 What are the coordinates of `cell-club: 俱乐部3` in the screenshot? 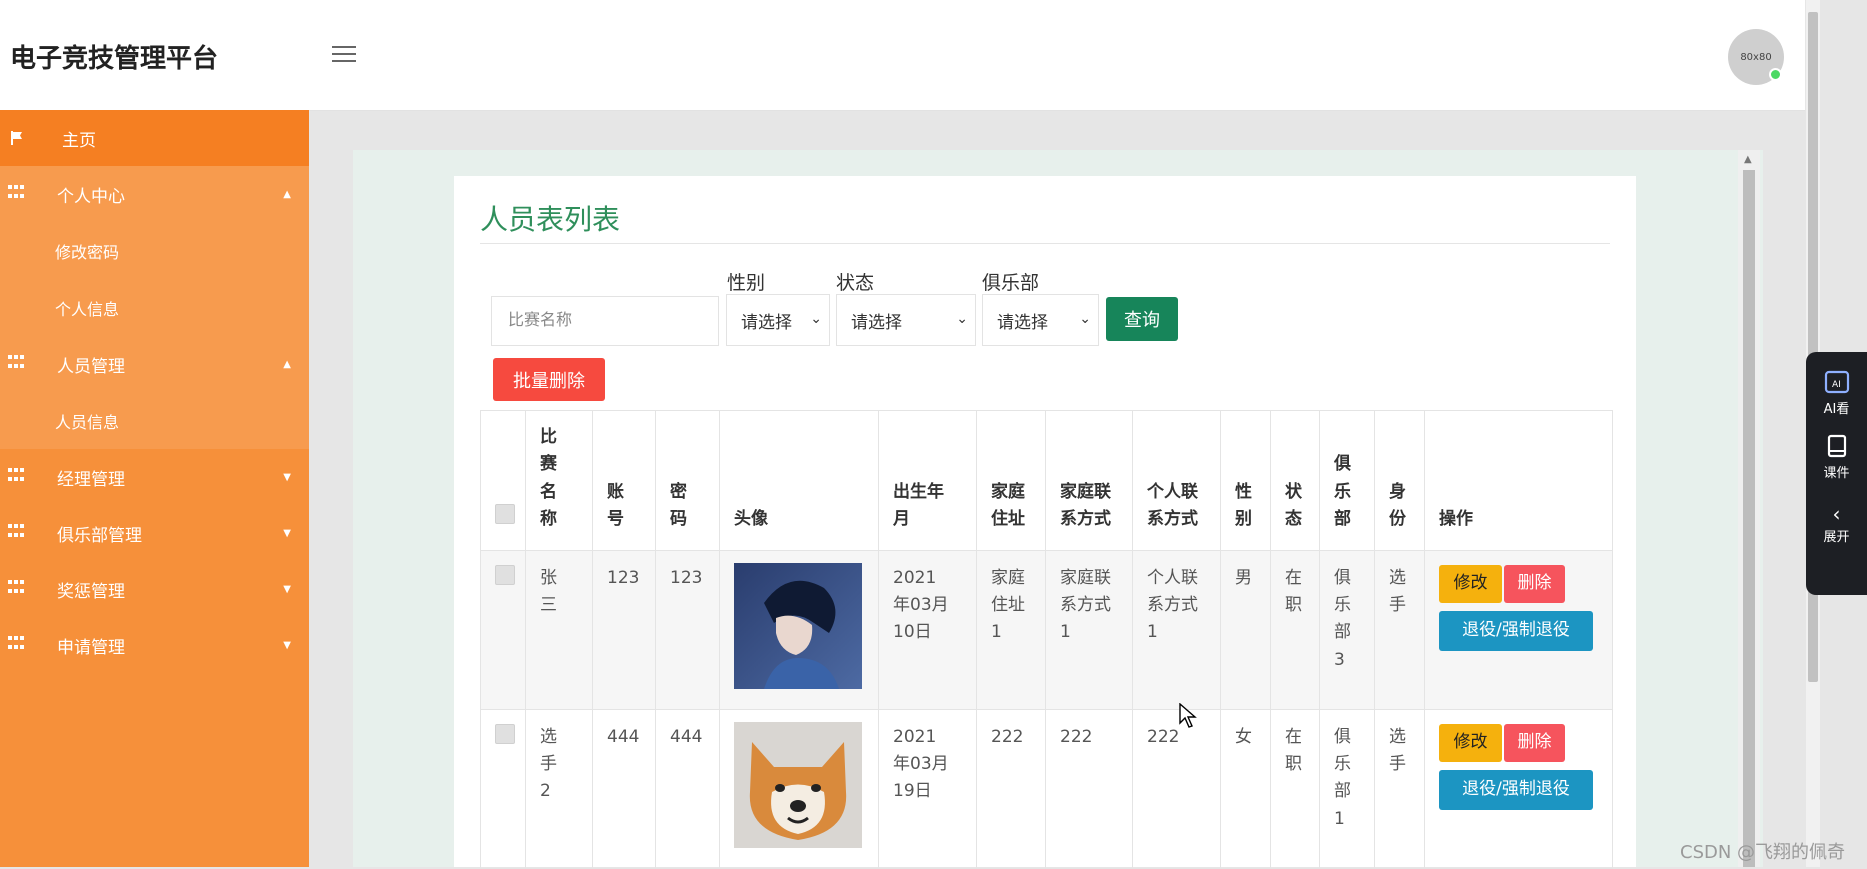 It's located at (1347, 630).